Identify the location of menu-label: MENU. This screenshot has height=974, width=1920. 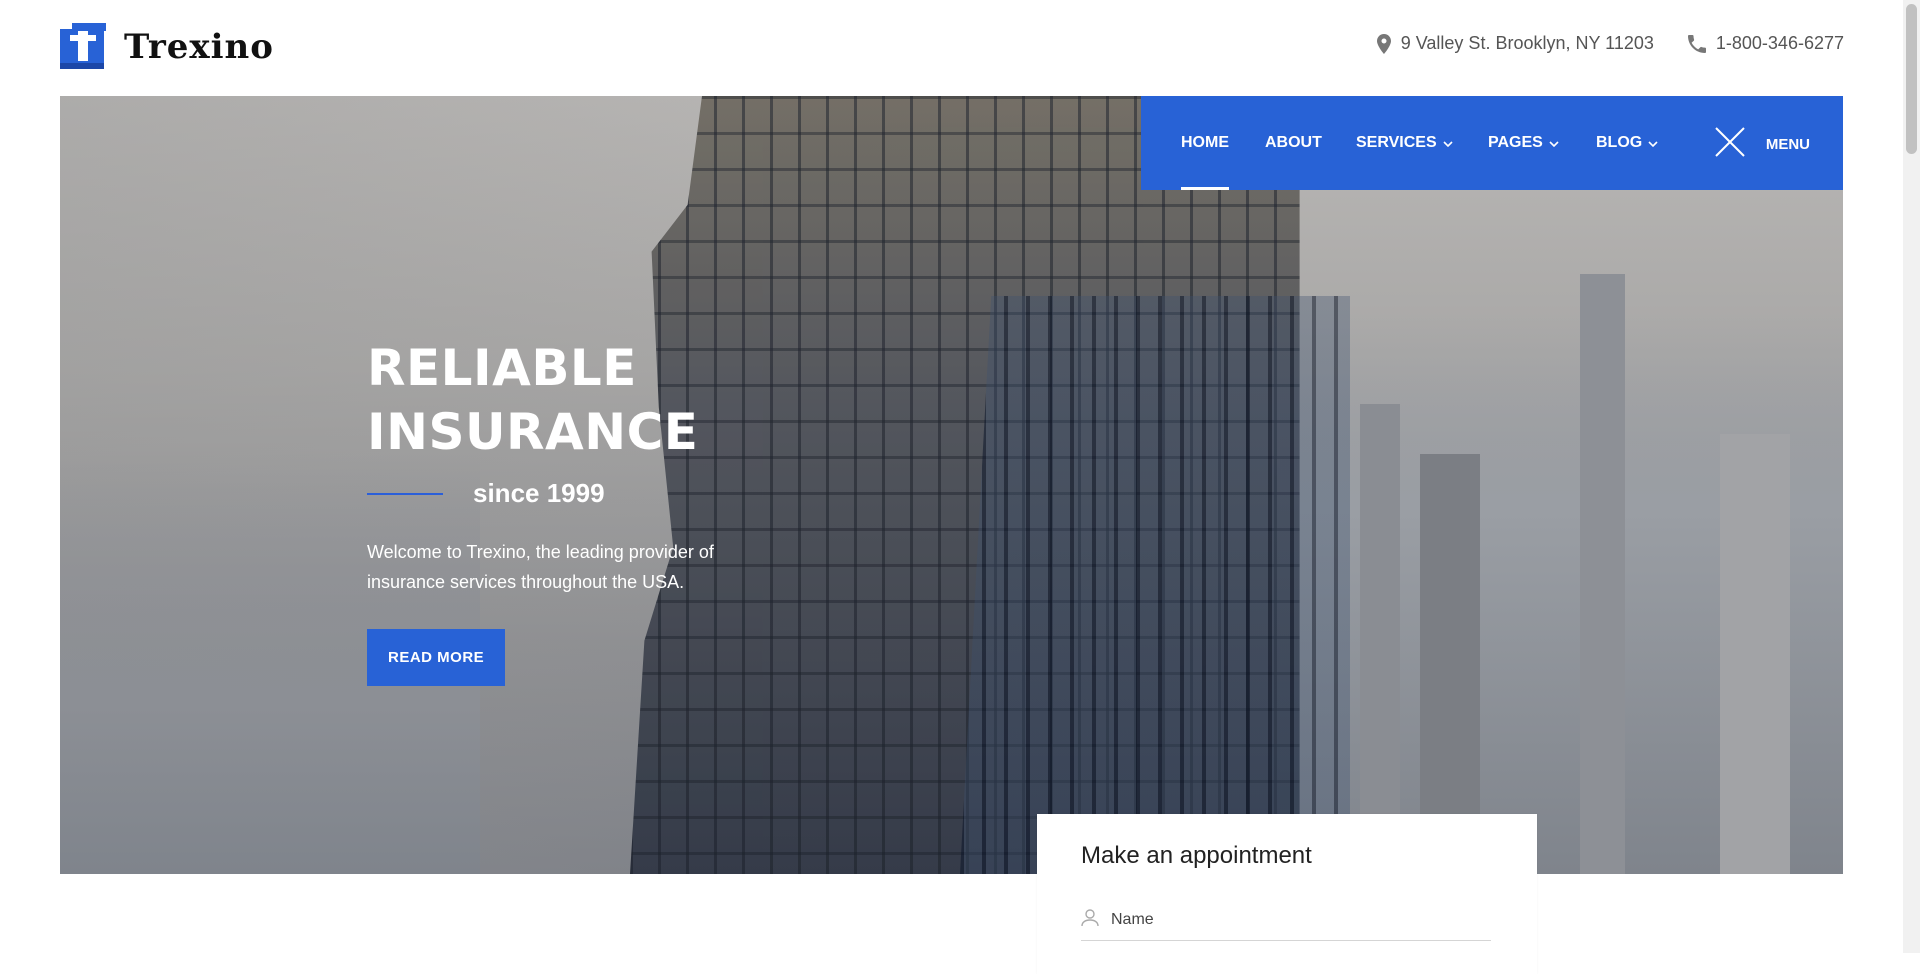
(1787, 144).